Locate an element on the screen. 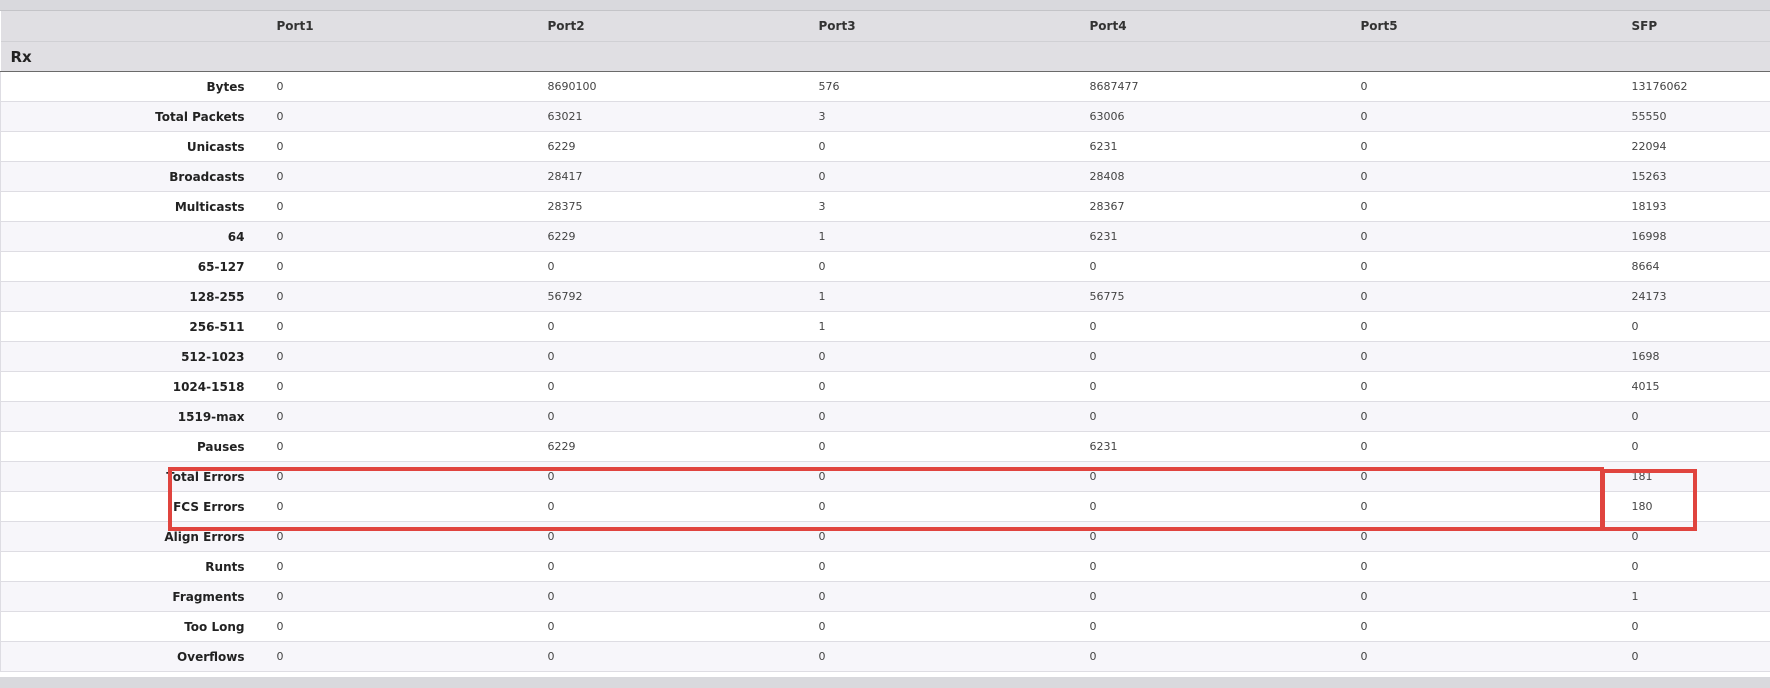 The height and width of the screenshot is (688, 1770). table-row: 128-255 0 56792 1 56775 0 24173 is located at coordinates (885, 296).